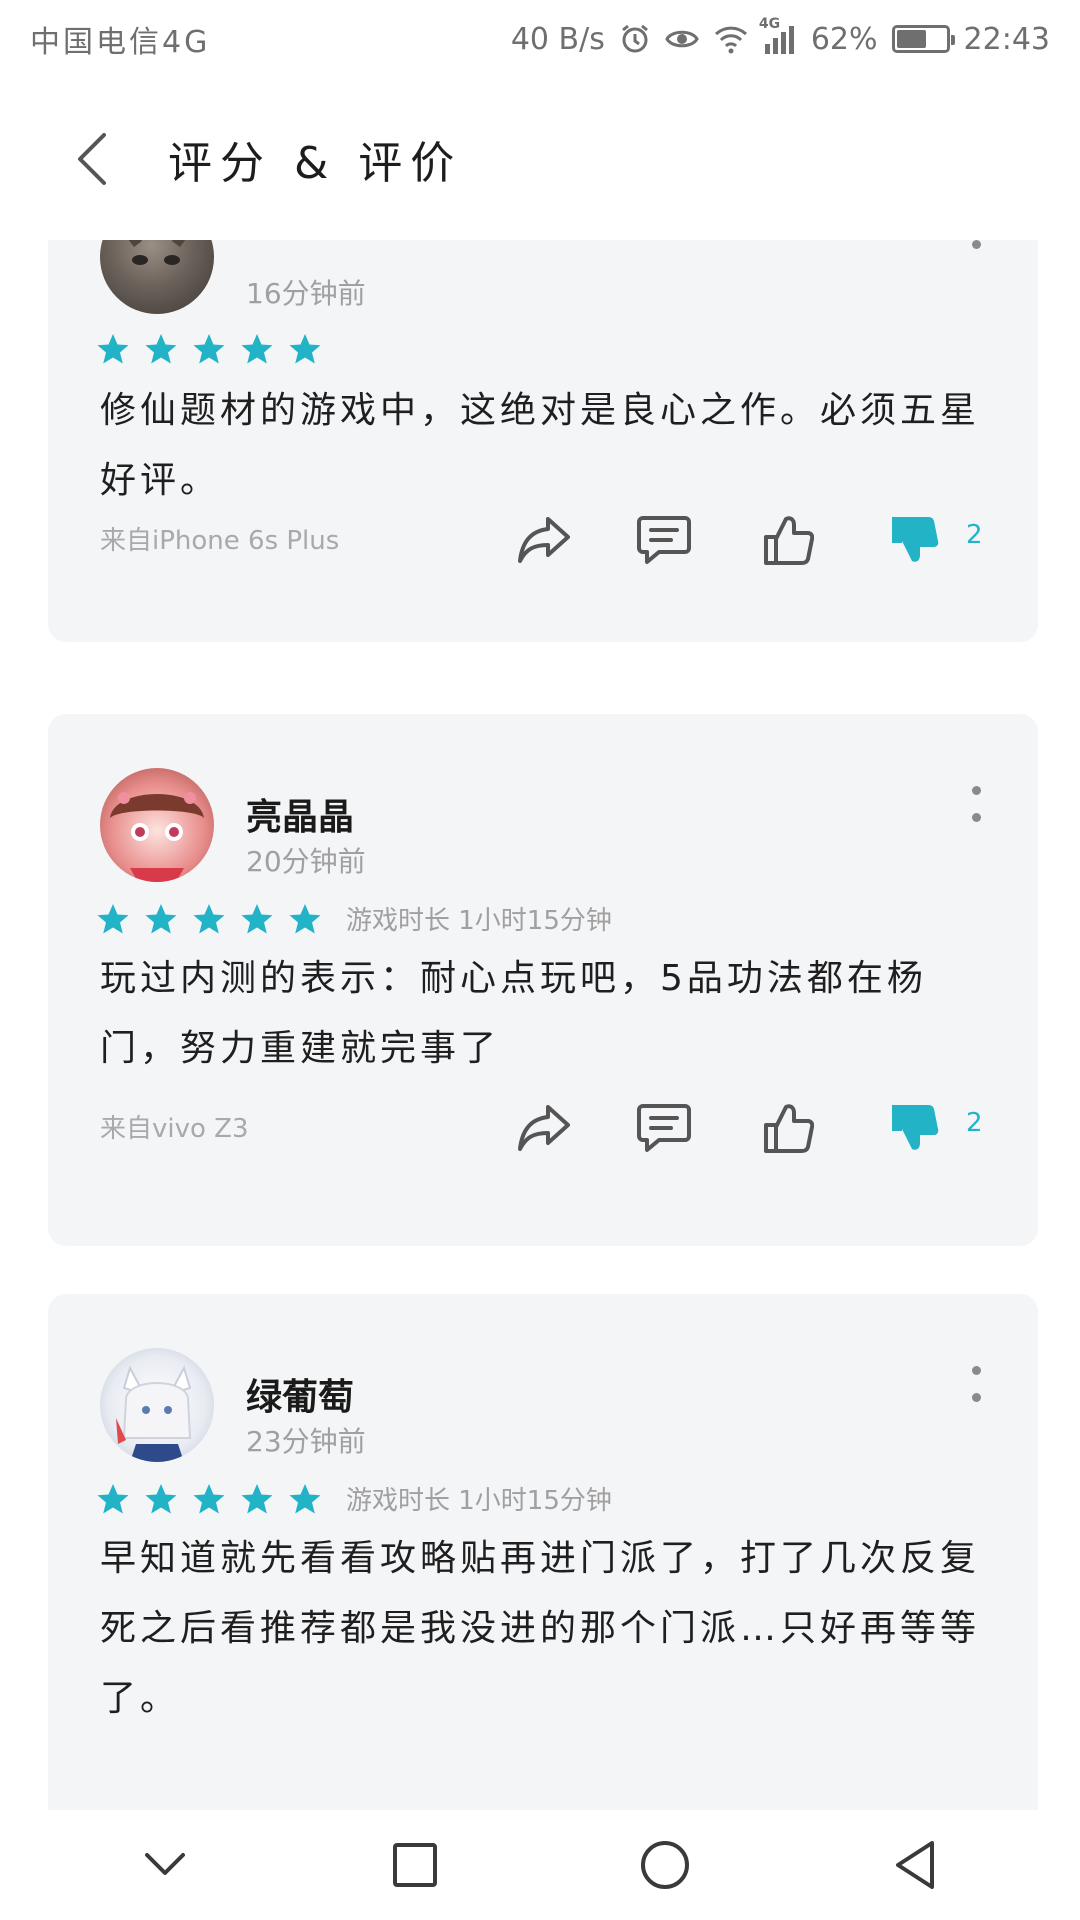  Describe the element at coordinates (778, 35) in the screenshot. I see `cell-signal-icon: 4G` at that location.